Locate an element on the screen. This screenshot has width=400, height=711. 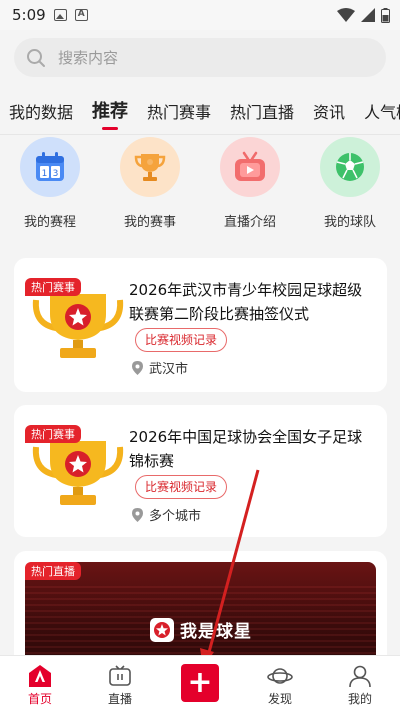
nav-live: 直播 is located at coordinates (120, 683).